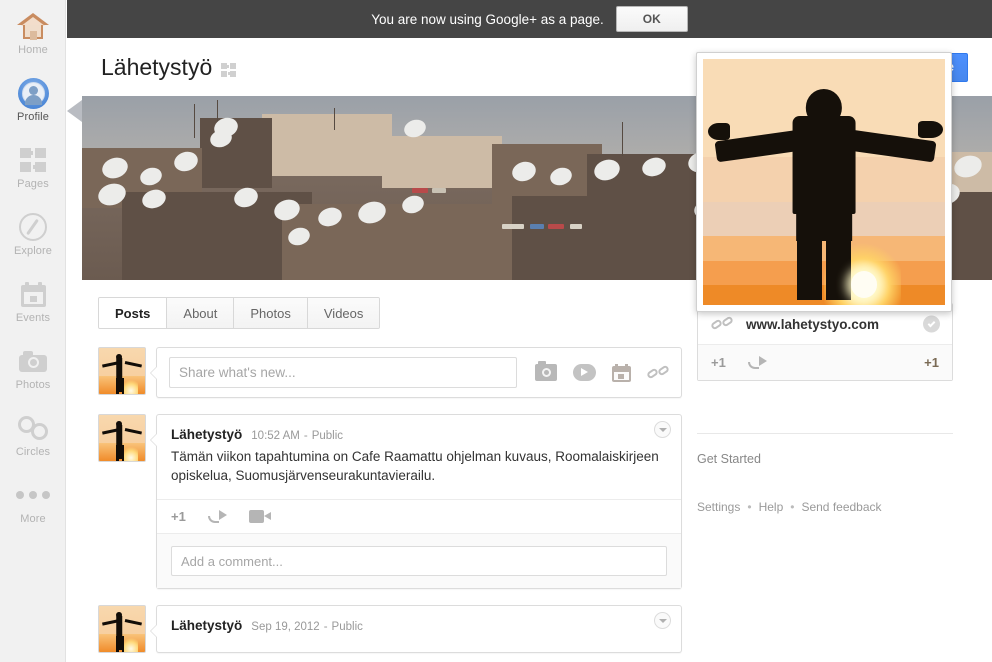 Image resolution: width=992 pixels, height=662 pixels. What do you see at coordinates (33, 184) in the screenshot?
I see `sidebar-item-label: Pages` at bounding box center [33, 184].